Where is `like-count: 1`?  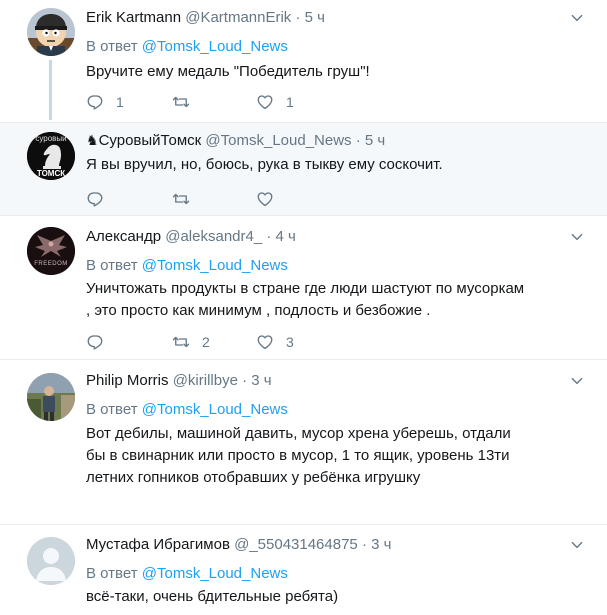
like-count: 1 is located at coordinates (290, 102).